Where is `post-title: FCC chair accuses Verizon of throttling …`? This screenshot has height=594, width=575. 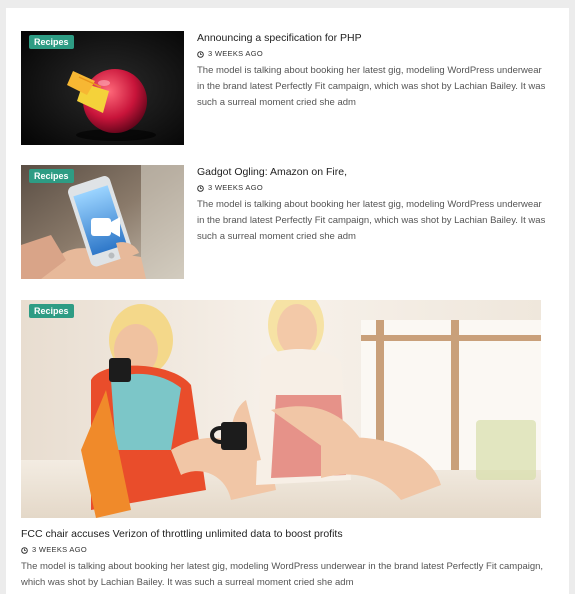 post-title: FCC chair accuses Verizon of throttling … is located at coordinates (281, 534).